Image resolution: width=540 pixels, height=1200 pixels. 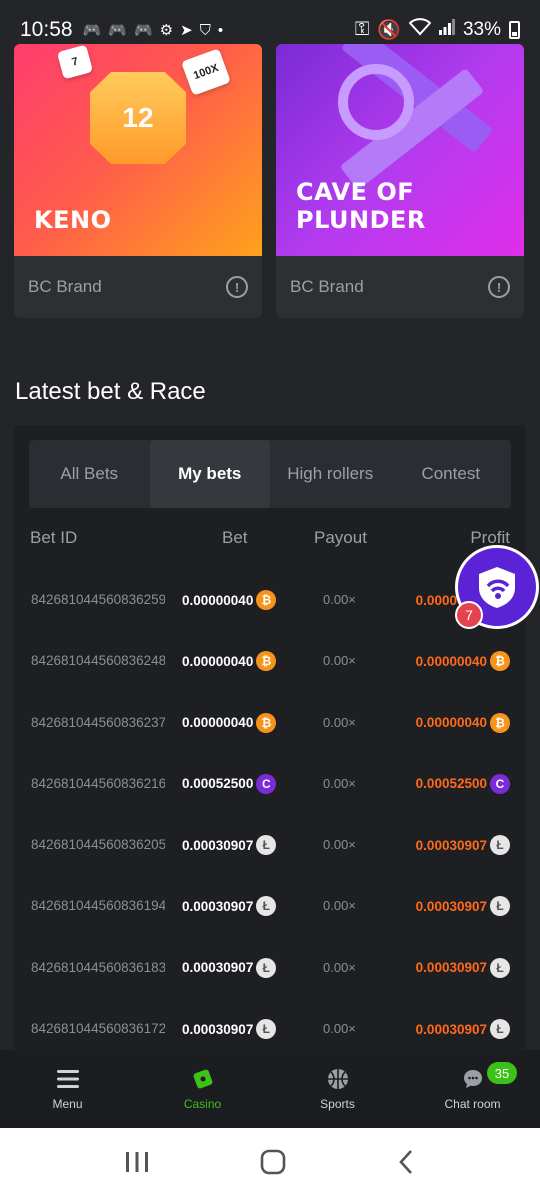 What do you see at coordinates (98, 1028) in the screenshot?
I see `bet-id-cell: 842681044560836172` at bounding box center [98, 1028].